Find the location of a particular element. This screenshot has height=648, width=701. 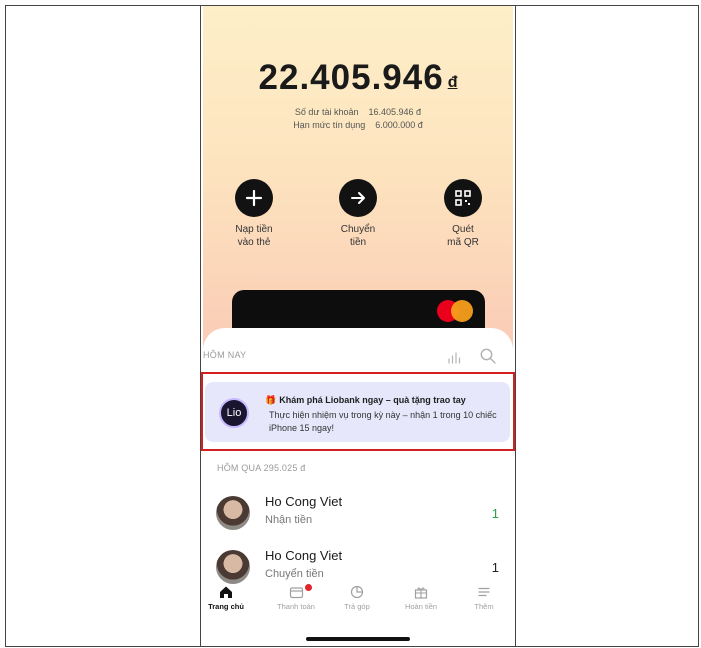

home-indicator is located at coordinates (358, 639).